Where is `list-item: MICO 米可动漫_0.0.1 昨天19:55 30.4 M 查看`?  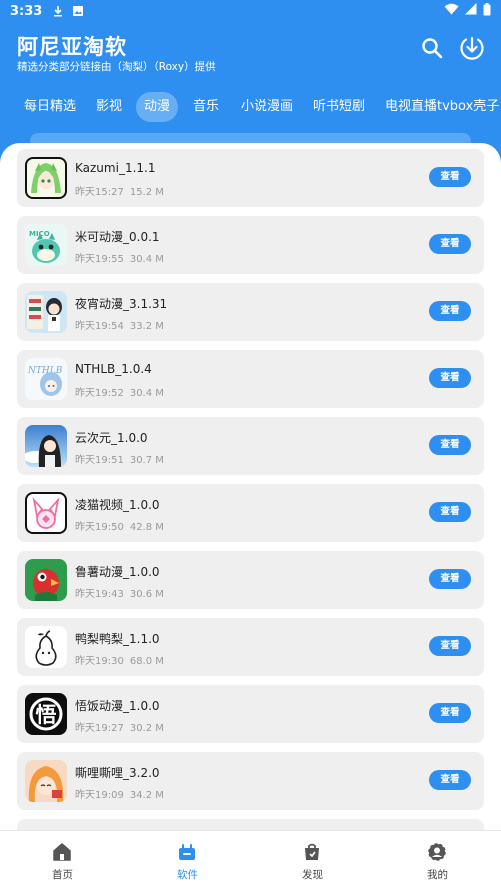
list-item: MICO 米可动漫_0.0.1 昨天19:55 30.4 M 查看 is located at coordinates (250, 245).